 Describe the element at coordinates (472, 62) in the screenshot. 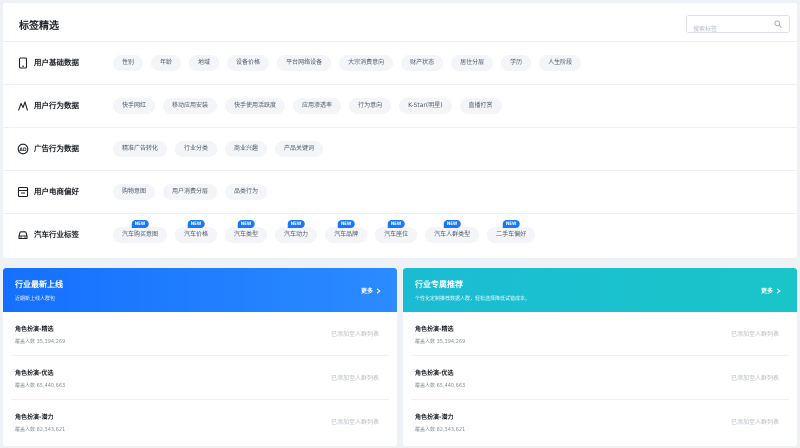

I see `tag: 居住分层` at that location.